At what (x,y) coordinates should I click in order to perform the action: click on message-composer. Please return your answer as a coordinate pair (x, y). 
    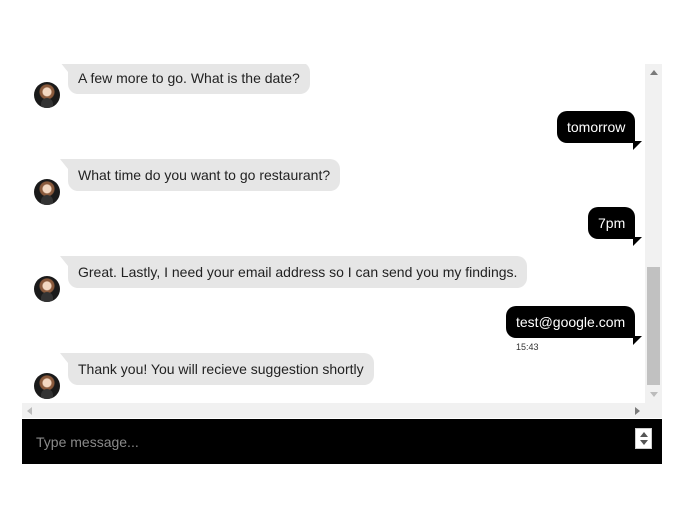
    Looking at the image, I should click on (342, 441).